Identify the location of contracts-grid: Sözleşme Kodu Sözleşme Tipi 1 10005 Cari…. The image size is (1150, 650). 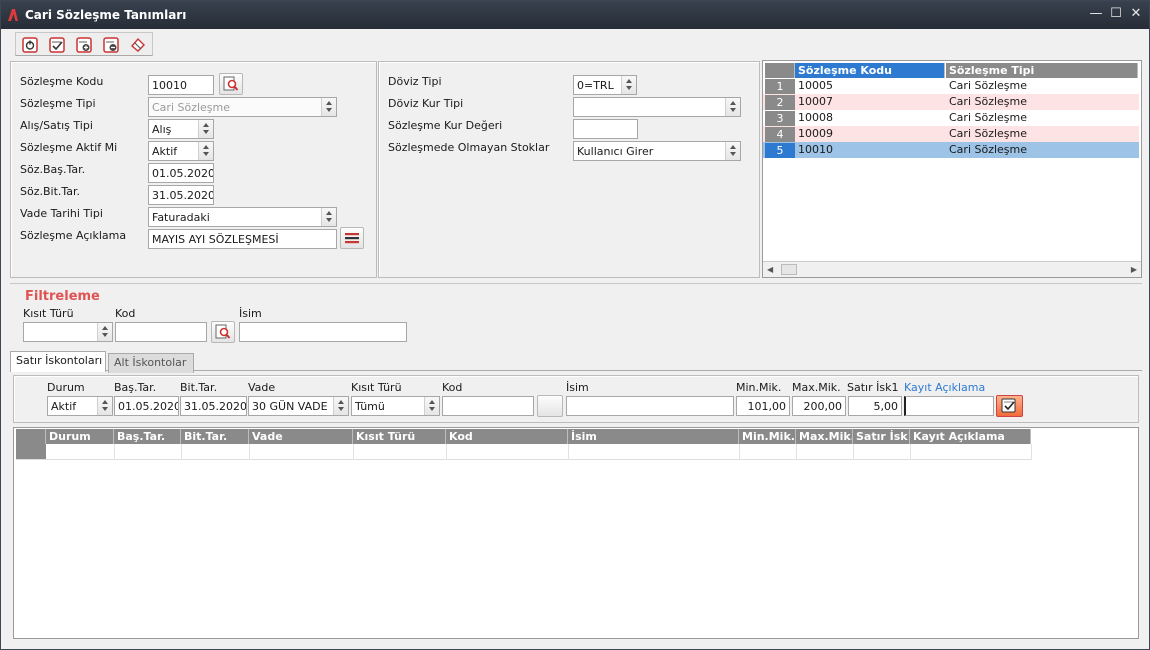
(952, 169).